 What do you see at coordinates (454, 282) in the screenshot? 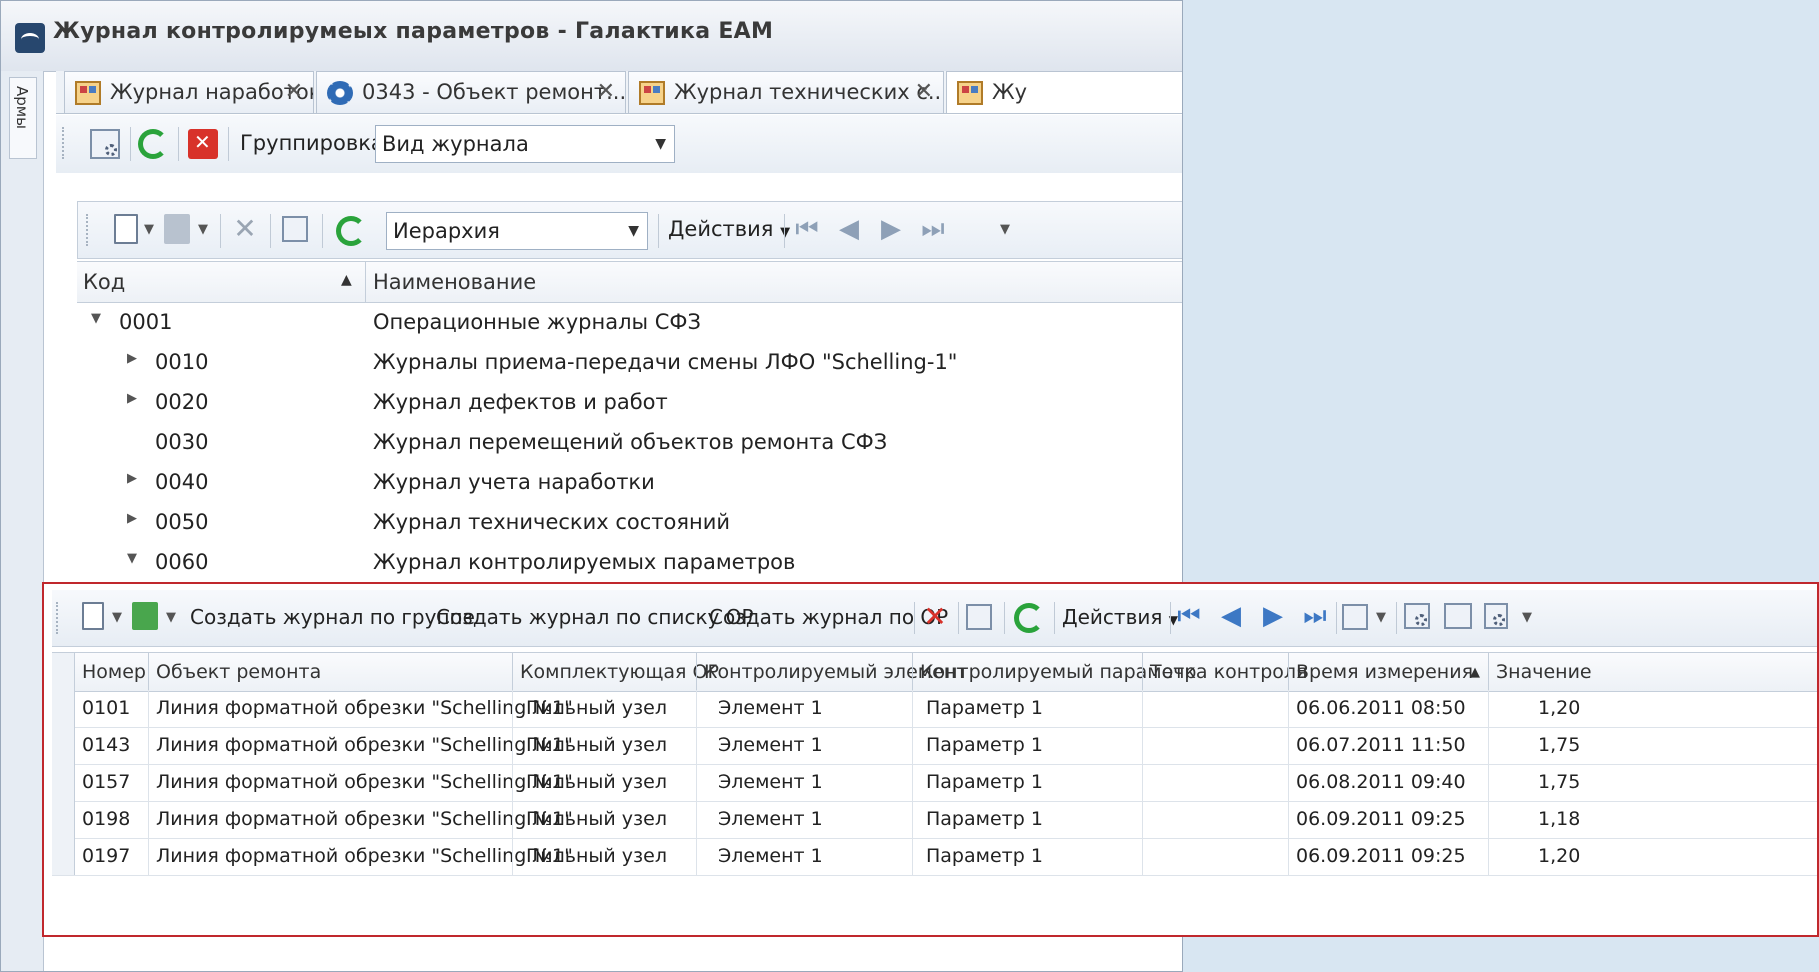
I see `column-name: Наименование` at bounding box center [454, 282].